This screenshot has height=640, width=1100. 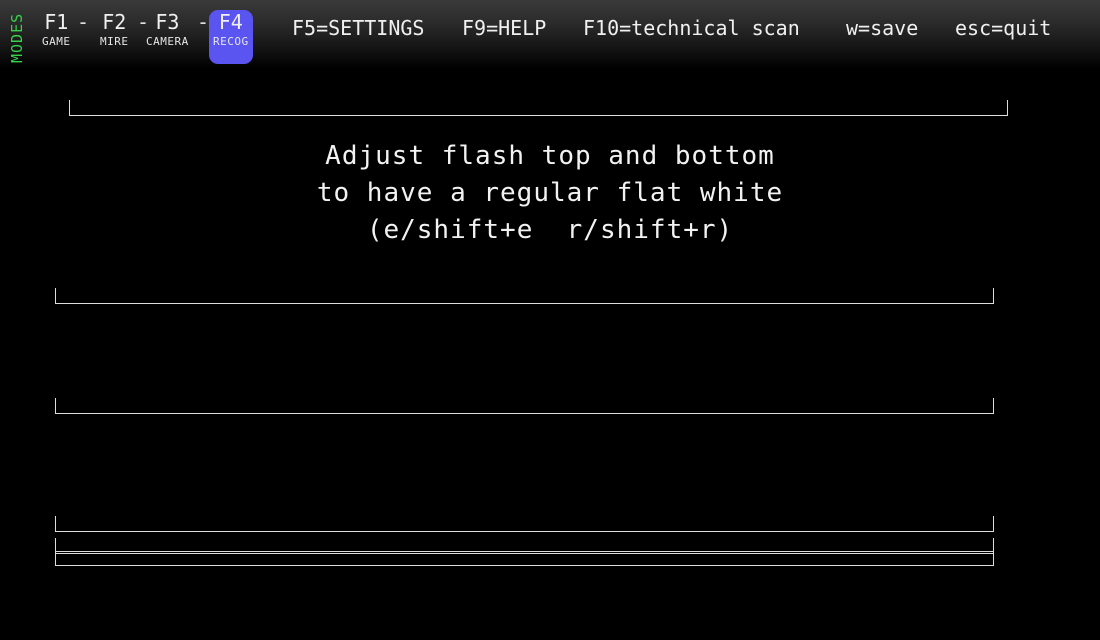 I want to click on flash-bottom-frame, so click(x=524, y=558).